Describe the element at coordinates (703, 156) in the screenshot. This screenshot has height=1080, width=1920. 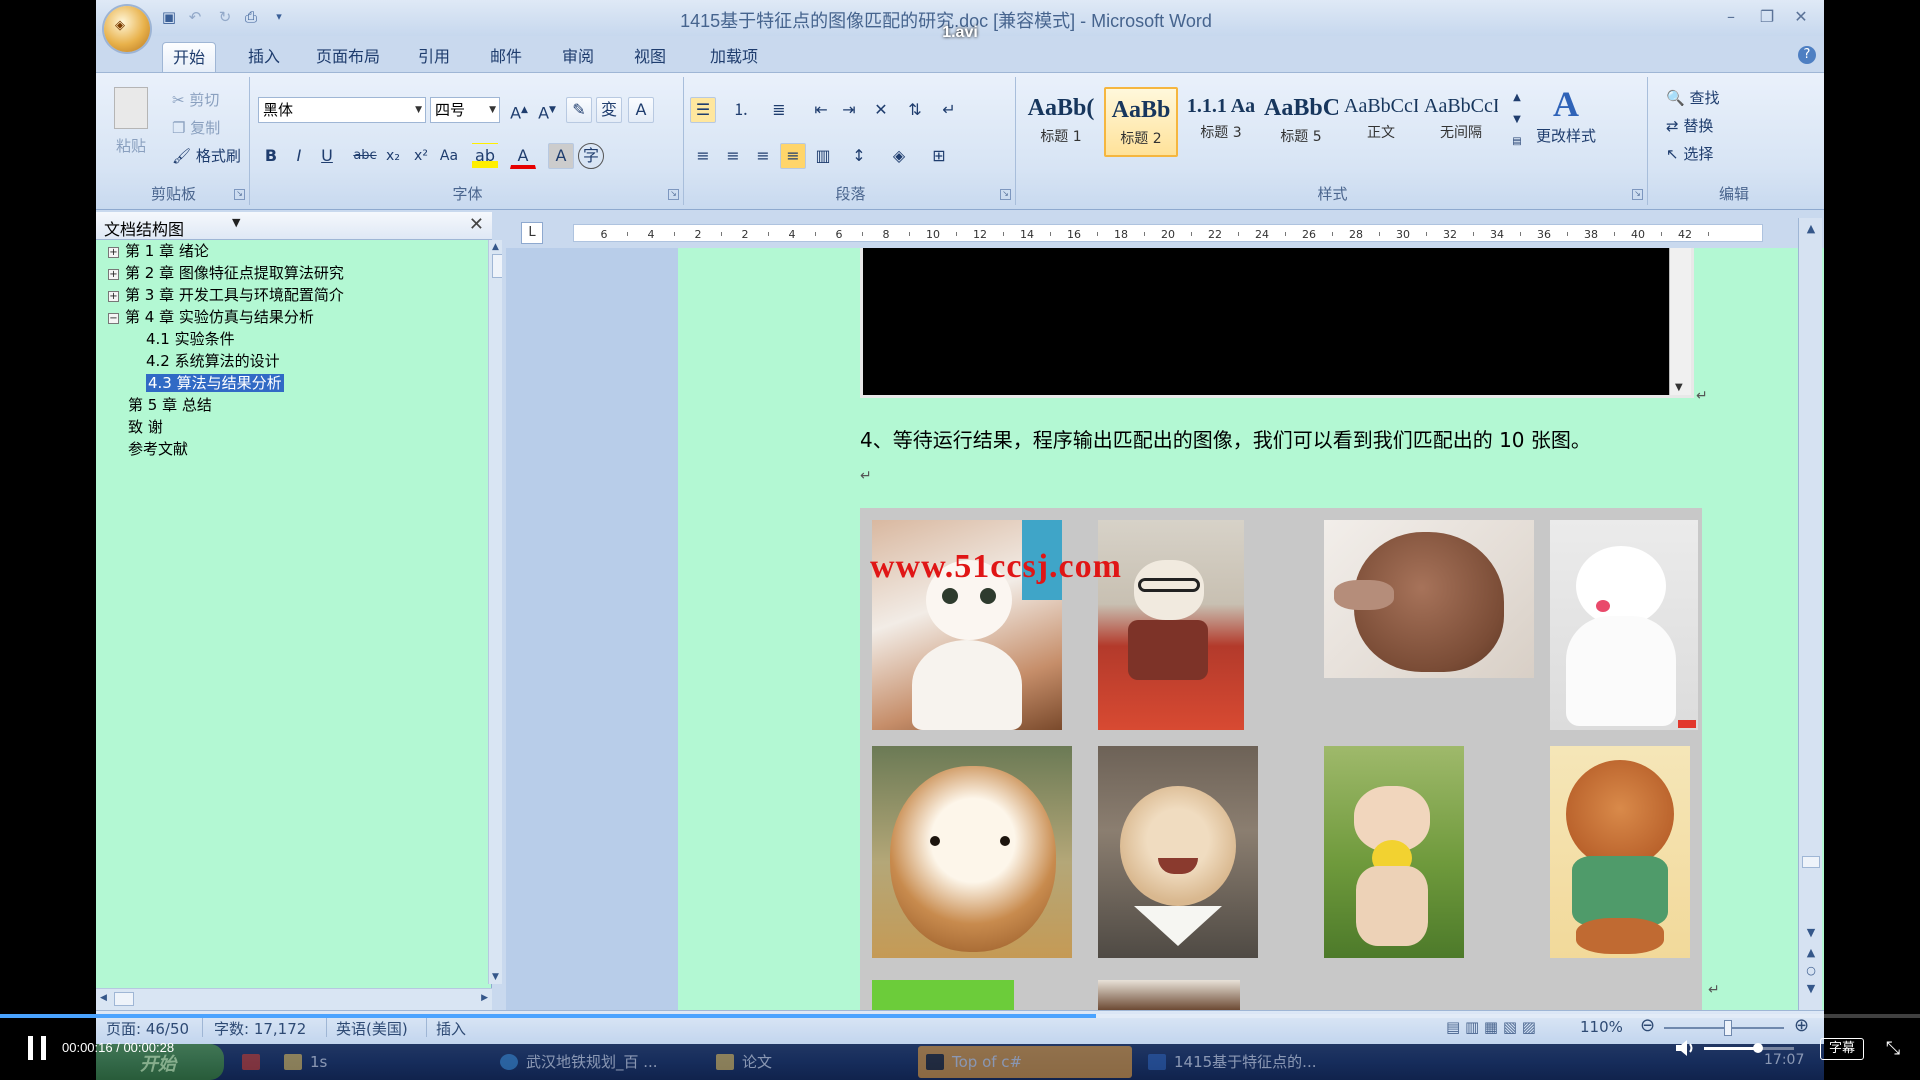
I see `align-left-button: ≡` at that location.